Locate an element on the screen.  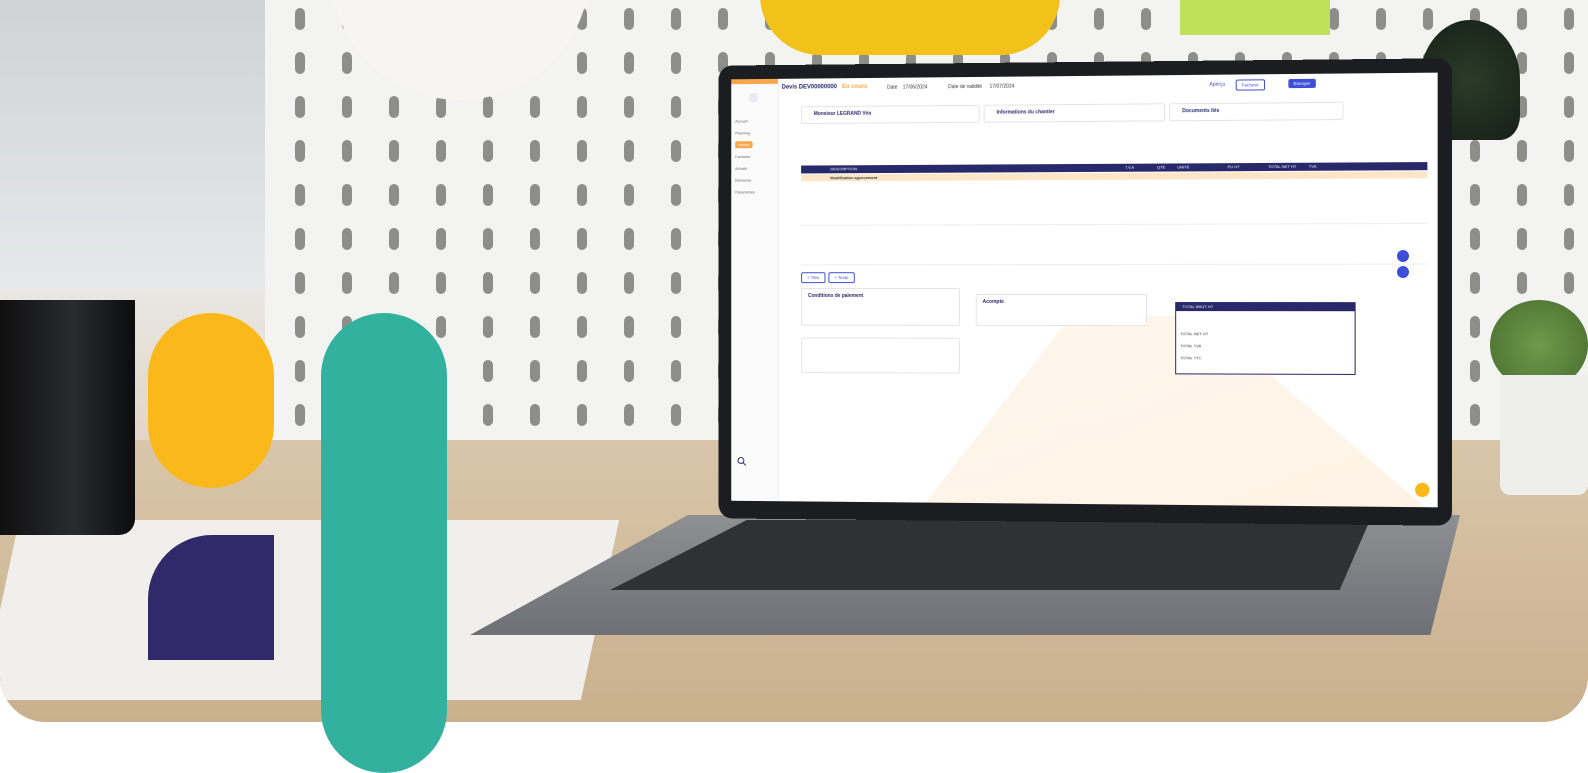
sidebar-item-ventes: Ventes is located at coordinates (744, 145).